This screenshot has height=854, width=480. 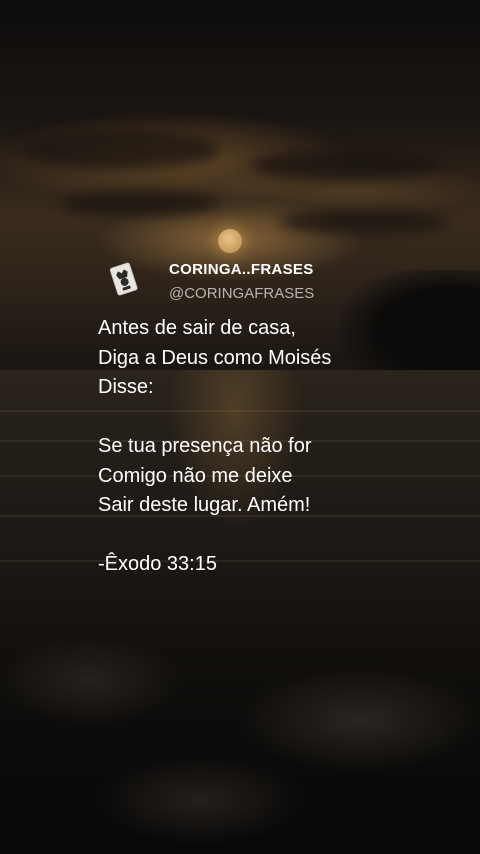 What do you see at coordinates (255, 283) in the screenshot?
I see `post-header: CORINGA..FRASES @CORINGAFRASES` at bounding box center [255, 283].